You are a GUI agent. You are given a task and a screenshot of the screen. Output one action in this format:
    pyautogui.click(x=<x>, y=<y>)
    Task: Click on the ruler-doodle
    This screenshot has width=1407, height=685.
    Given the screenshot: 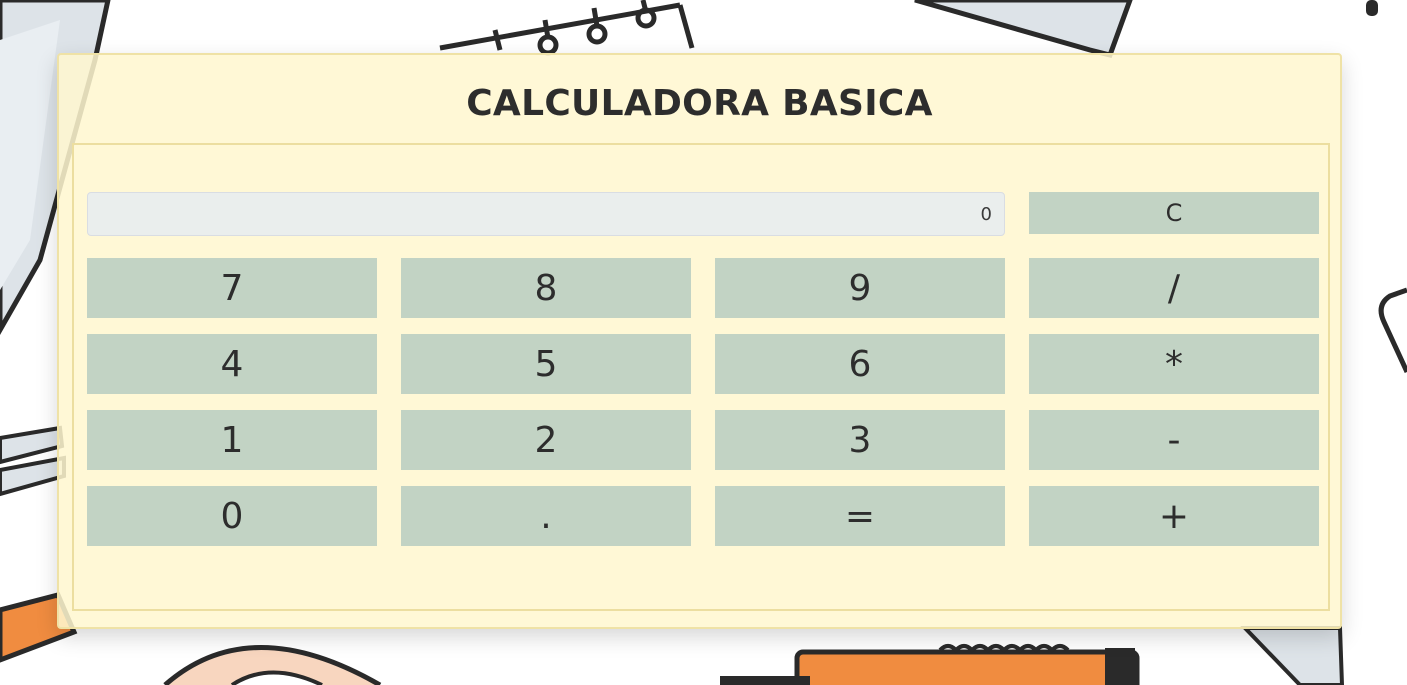 What is the action you would take?
    pyautogui.click(x=1292, y=655)
    